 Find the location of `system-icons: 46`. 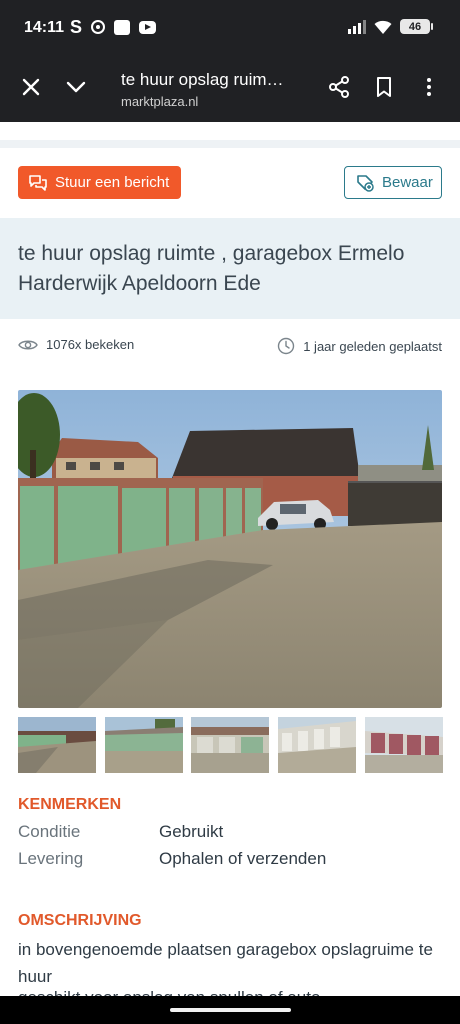

system-icons: 46 is located at coordinates (390, 26).